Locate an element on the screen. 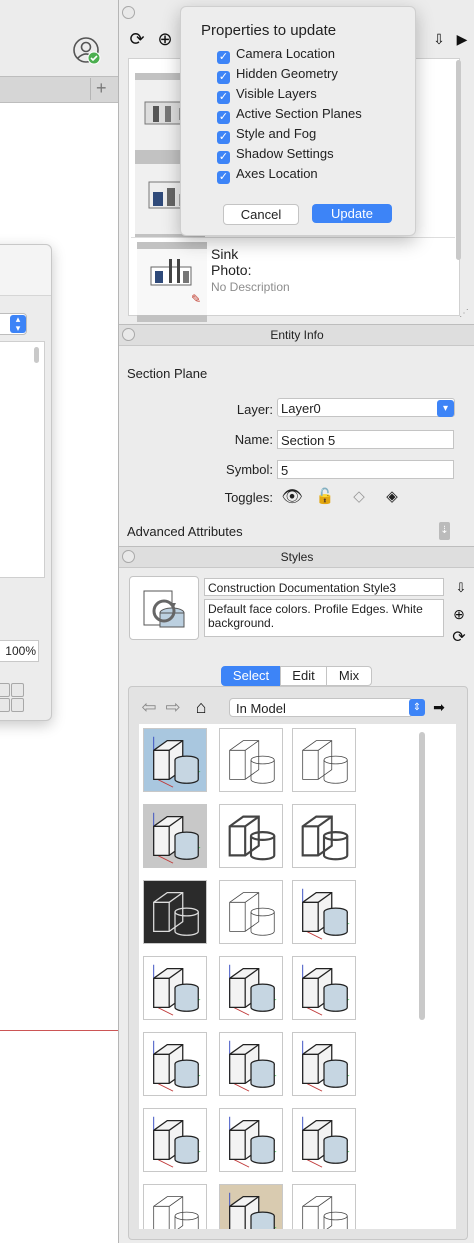 The width and height of the screenshot is (474, 1243). checkbox-label: Style and Fog is located at coordinates (276, 133).